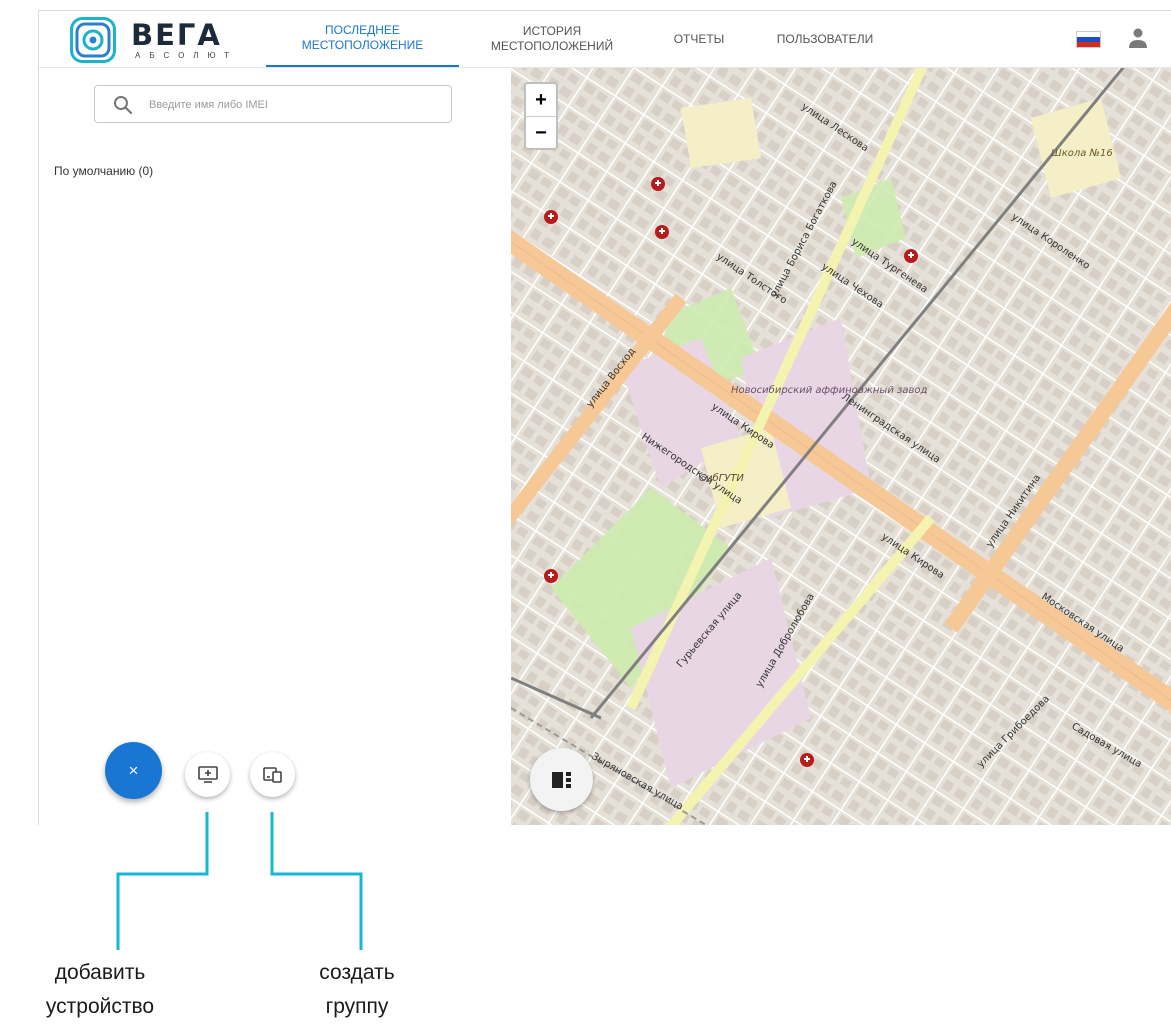  I want to click on callout-line-create-group, so click(316, 881).